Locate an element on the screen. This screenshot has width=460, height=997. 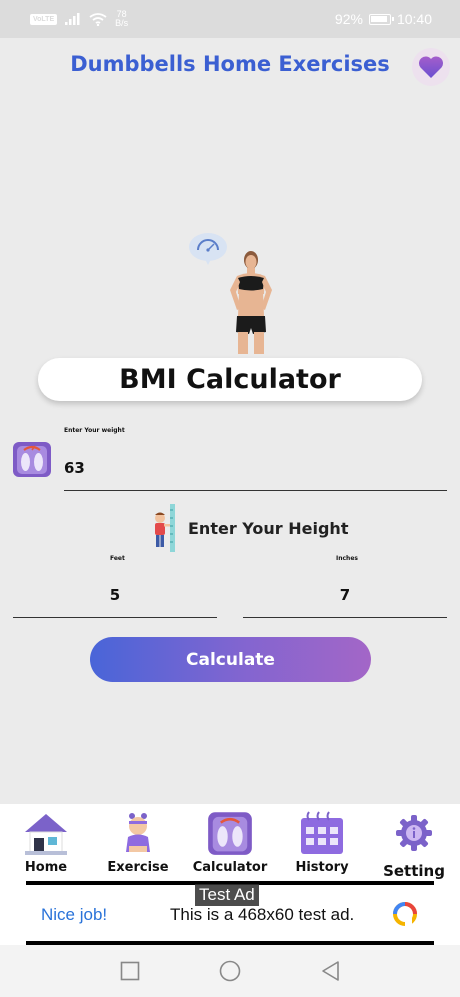
square-icon is located at coordinates (130, 971).